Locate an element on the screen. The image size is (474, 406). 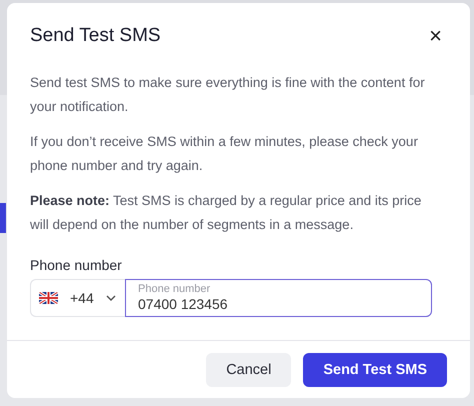
close-button: × is located at coordinates (435, 36).